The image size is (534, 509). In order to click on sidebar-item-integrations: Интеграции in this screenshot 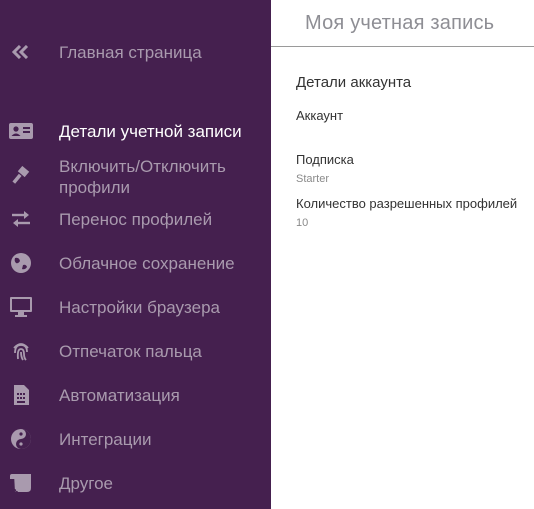, I will do `click(135, 439)`.